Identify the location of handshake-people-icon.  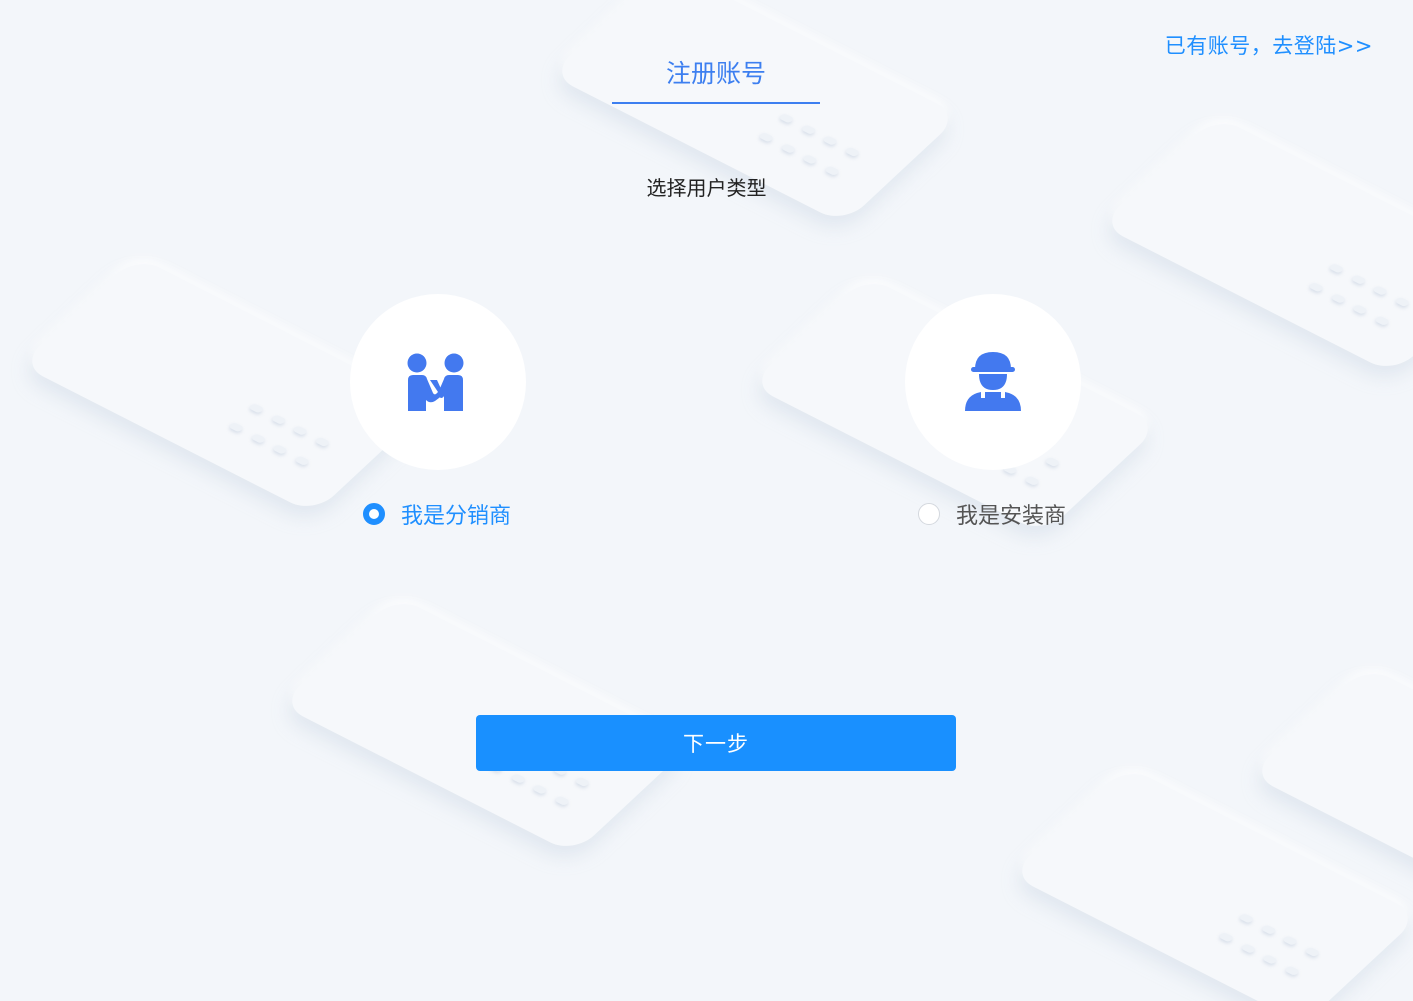
(435, 382).